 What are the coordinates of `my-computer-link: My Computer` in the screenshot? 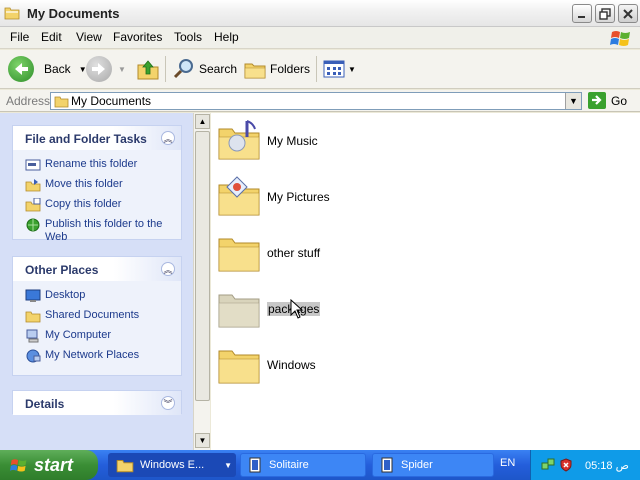 It's located at (68, 336).